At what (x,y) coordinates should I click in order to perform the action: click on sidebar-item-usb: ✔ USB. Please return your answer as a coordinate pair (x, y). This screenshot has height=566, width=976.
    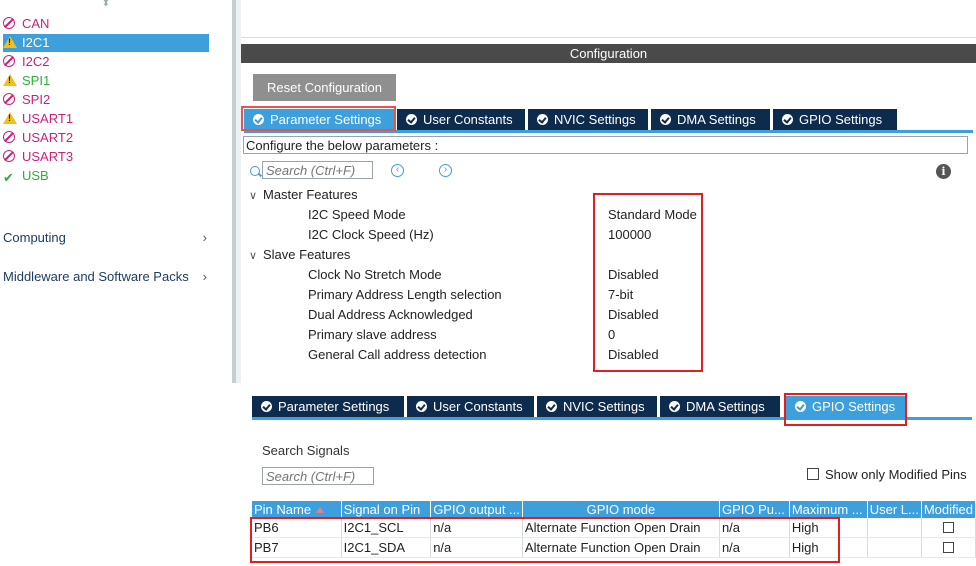
    Looking at the image, I should click on (106, 176).